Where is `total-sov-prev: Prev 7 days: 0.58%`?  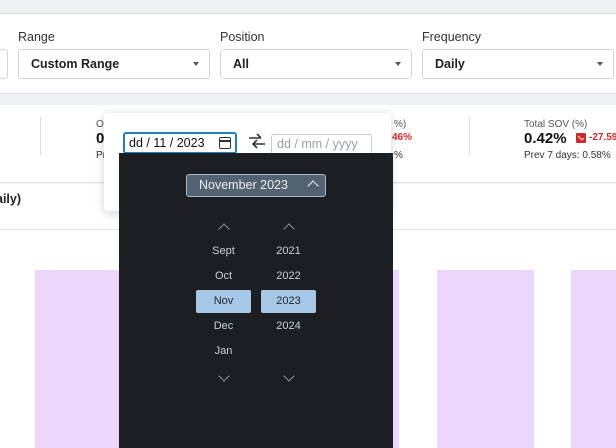
total-sov-prev: Prev 7 days: 0.58% is located at coordinates (567, 155).